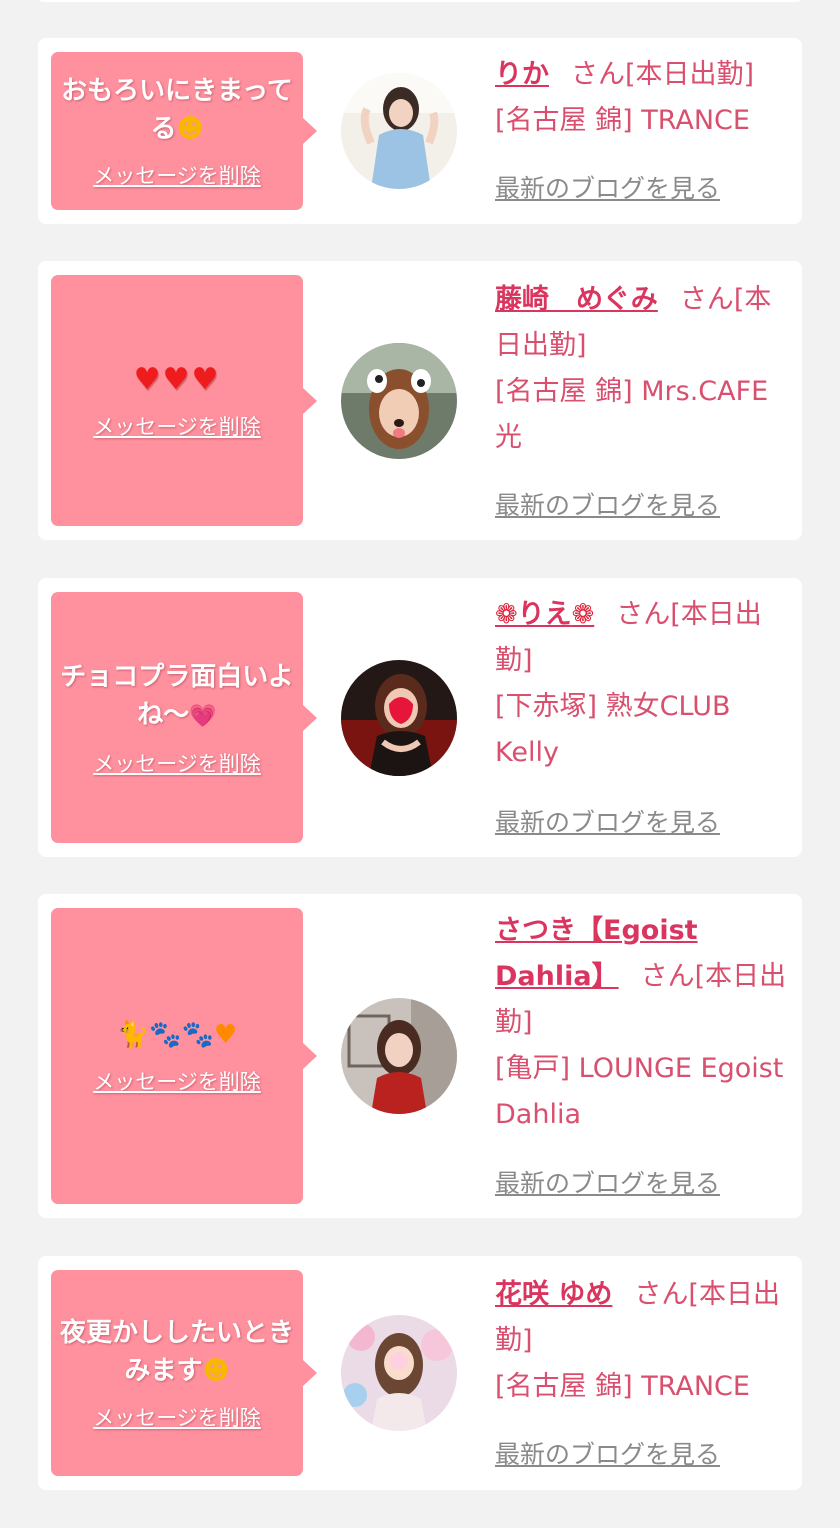 This screenshot has height=1528, width=840. What do you see at coordinates (613, 729) in the screenshot?
I see `shop-name: [下赤塚] 熟女CLUB Kelly` at bounding box center [613, 729].